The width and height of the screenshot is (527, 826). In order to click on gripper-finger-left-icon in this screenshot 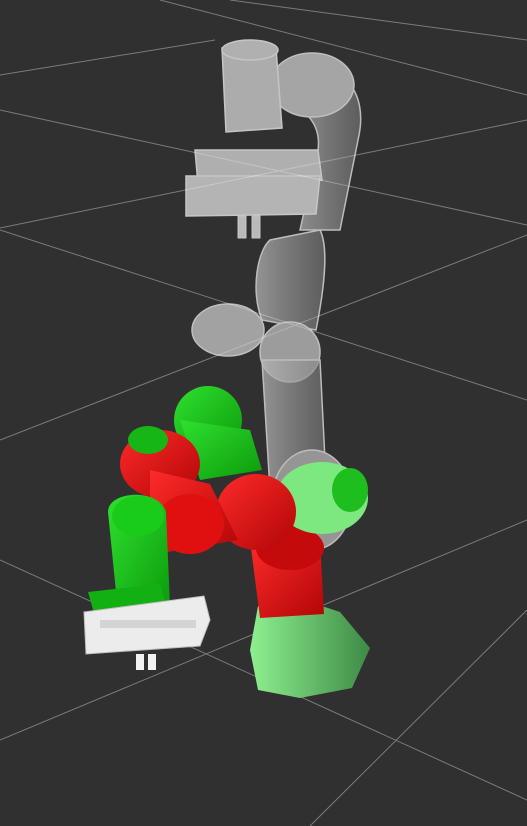, I will do `click(140, 662)`.